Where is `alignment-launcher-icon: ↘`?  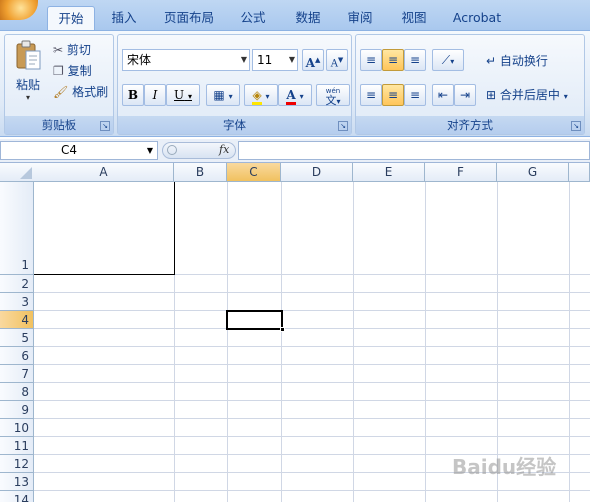 alignment-launcher-icon: ↘ is located at coordinates (576, 126).